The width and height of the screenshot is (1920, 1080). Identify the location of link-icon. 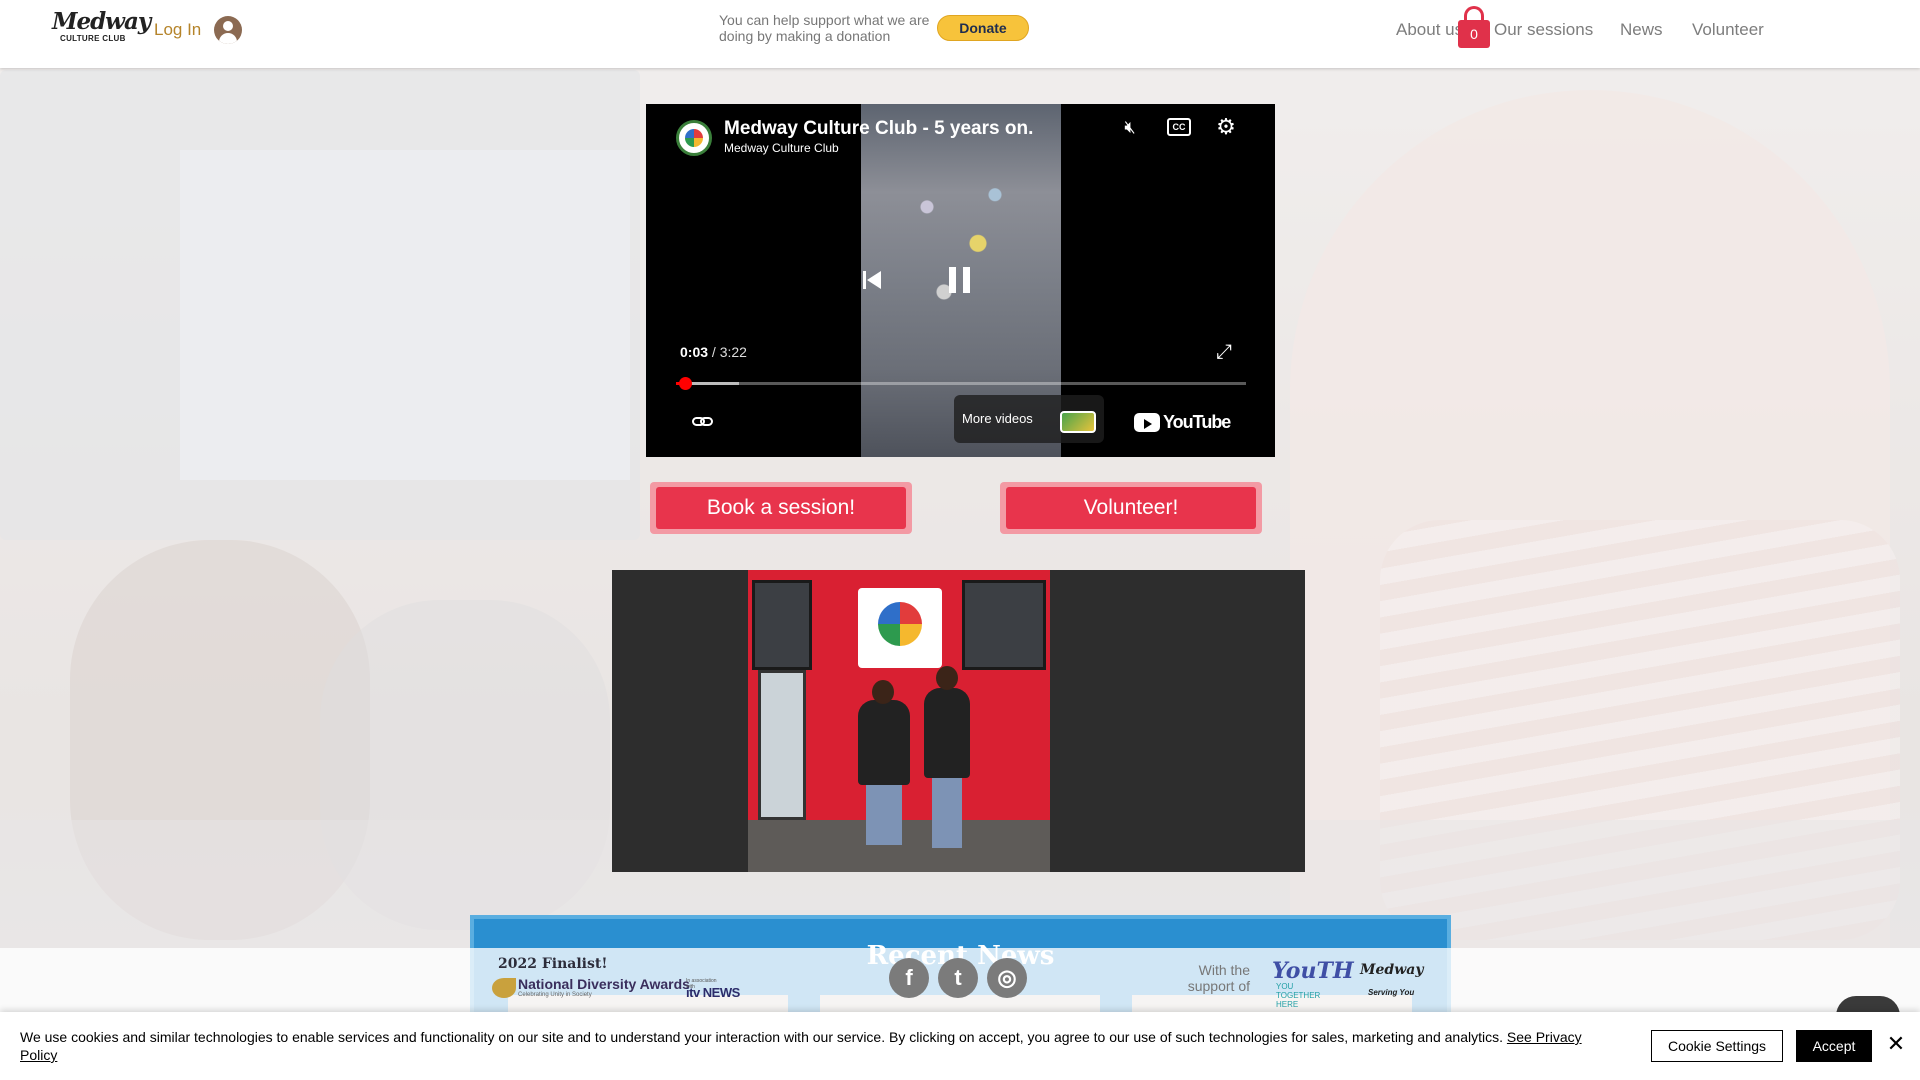
(703, 421).